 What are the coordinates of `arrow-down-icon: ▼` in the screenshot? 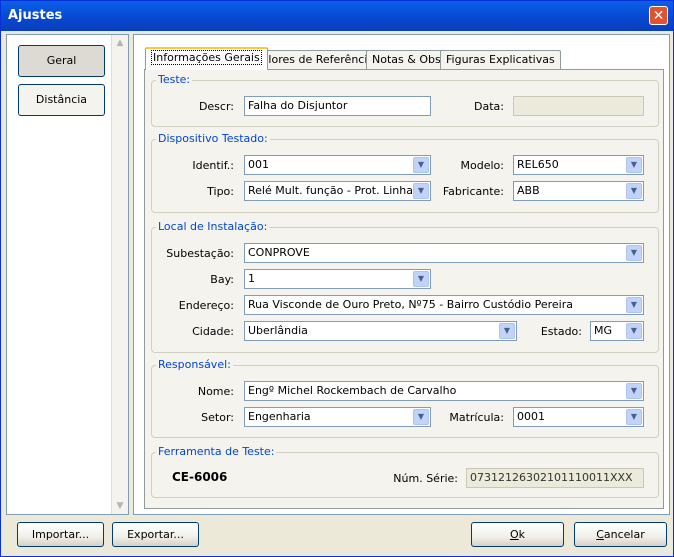 It's located at (120, 506).